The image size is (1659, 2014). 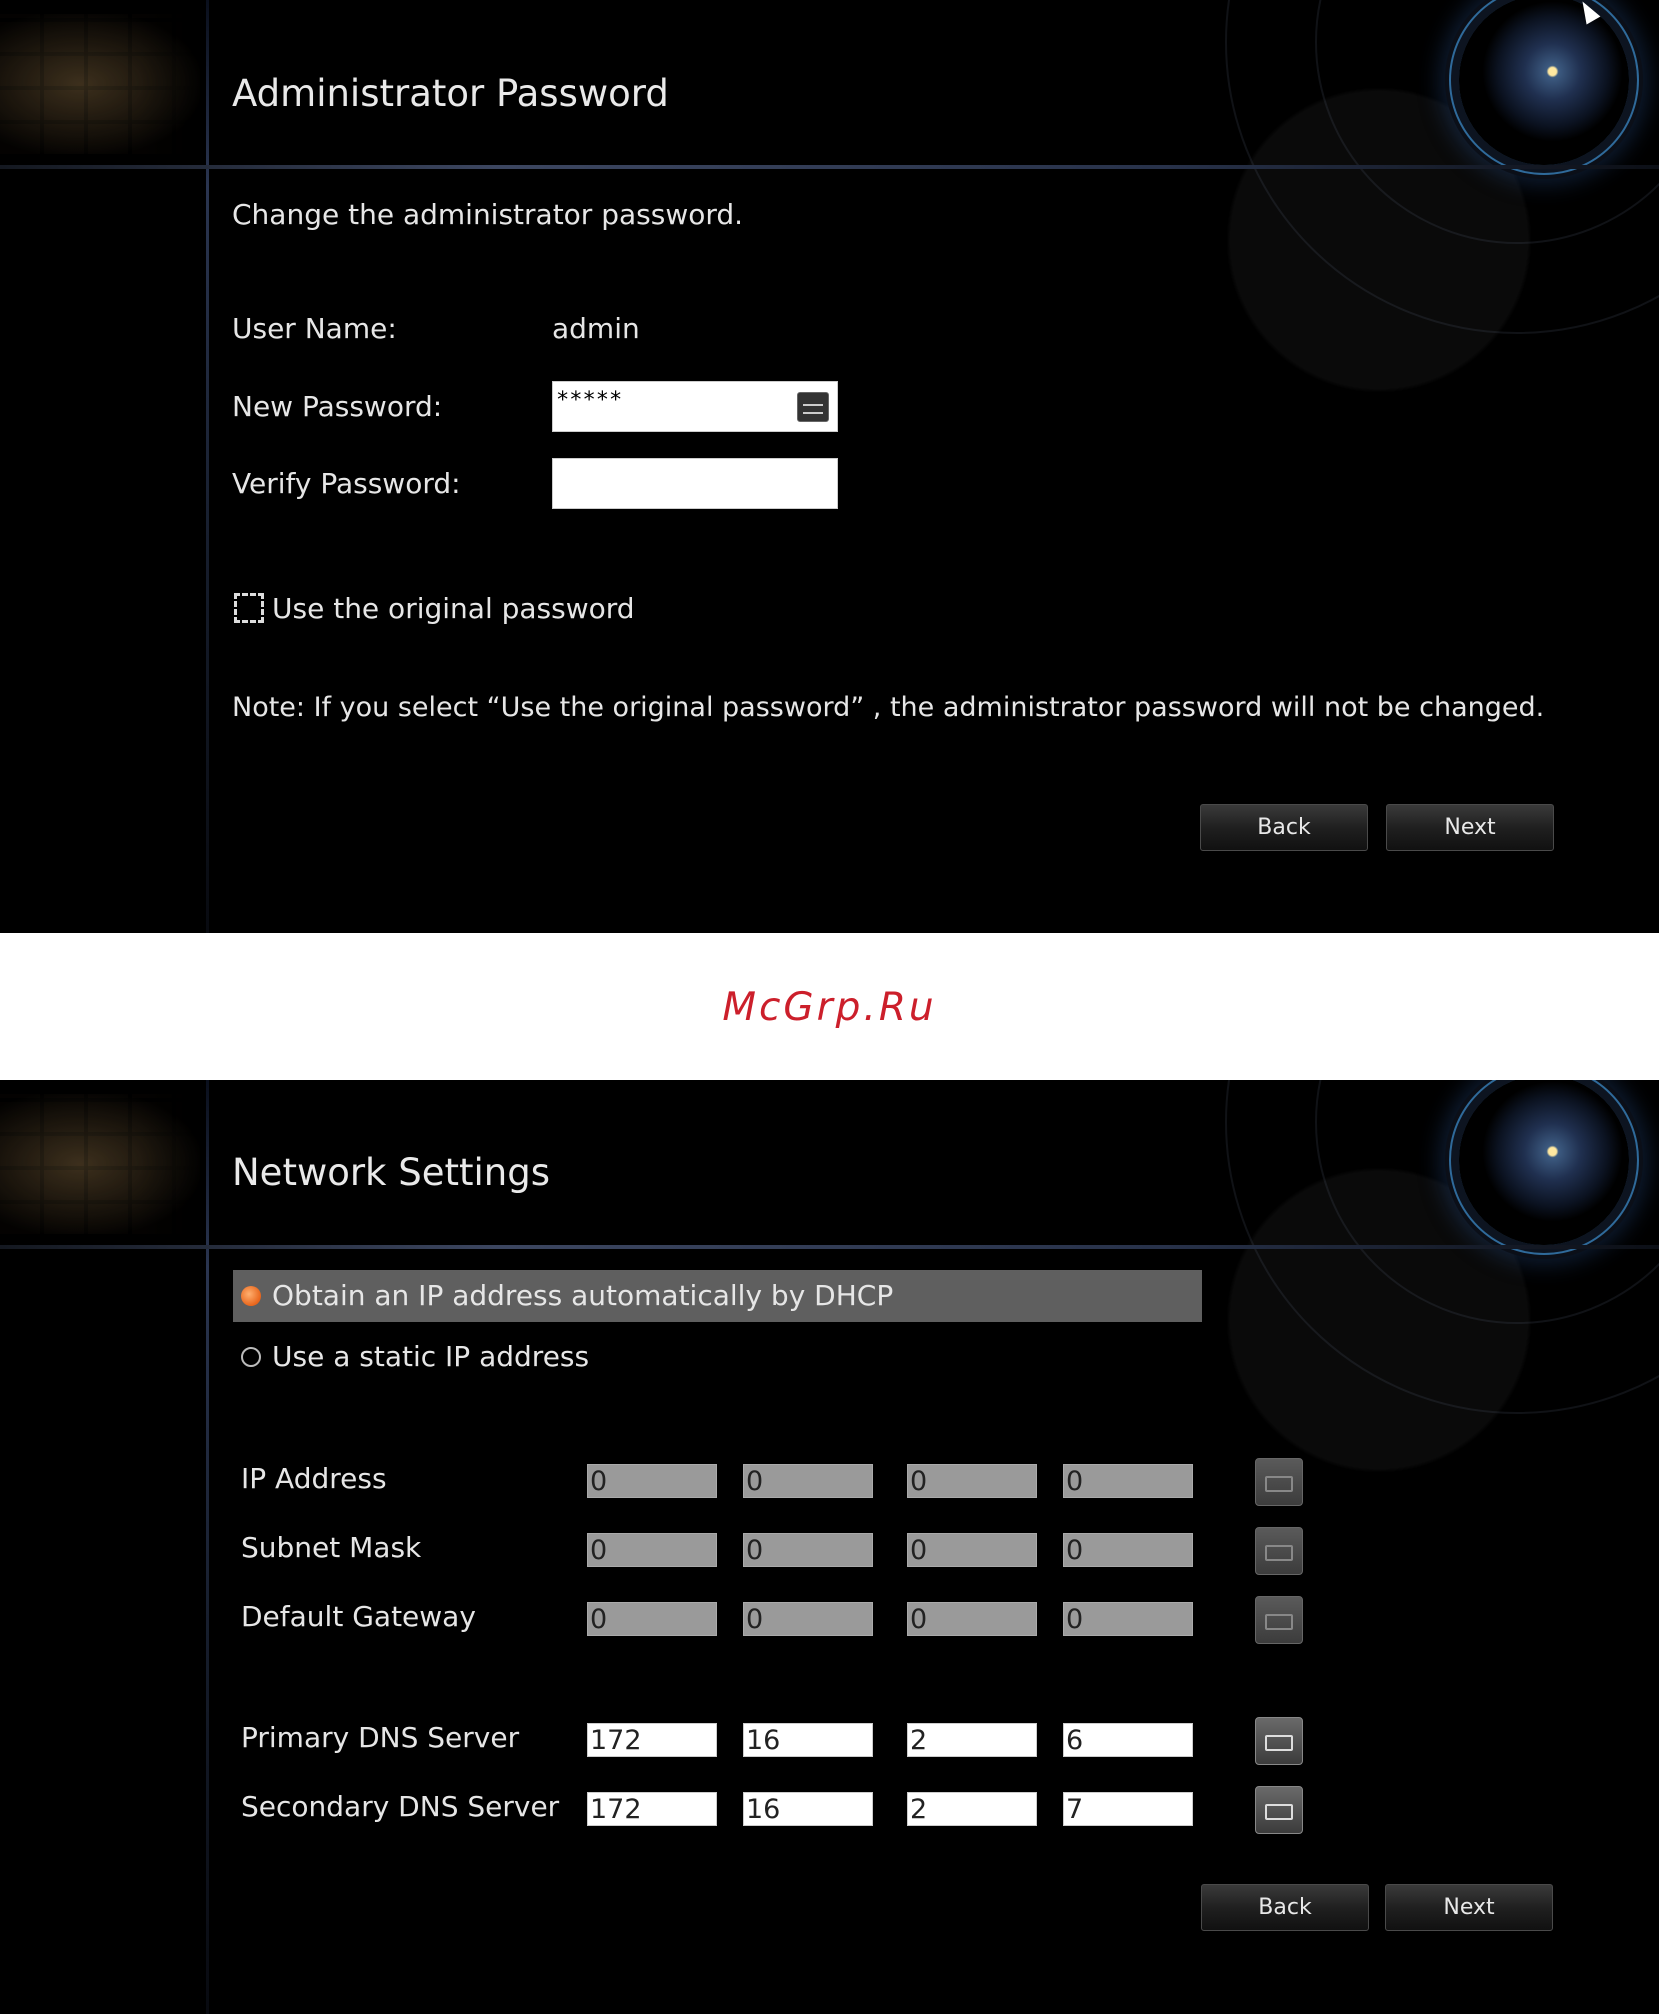 I want to click on page-title: Administrator Password, so click(x=450, y=93).